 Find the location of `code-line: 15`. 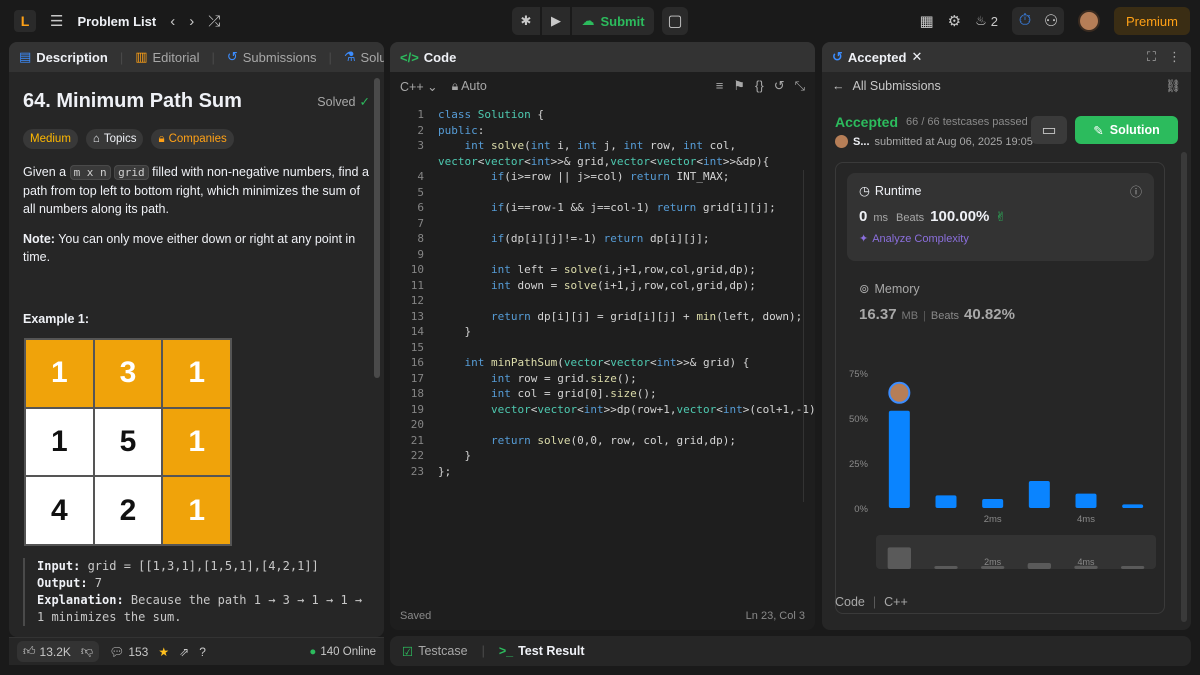

code-line: 15 is located at coordinates (602, 349).